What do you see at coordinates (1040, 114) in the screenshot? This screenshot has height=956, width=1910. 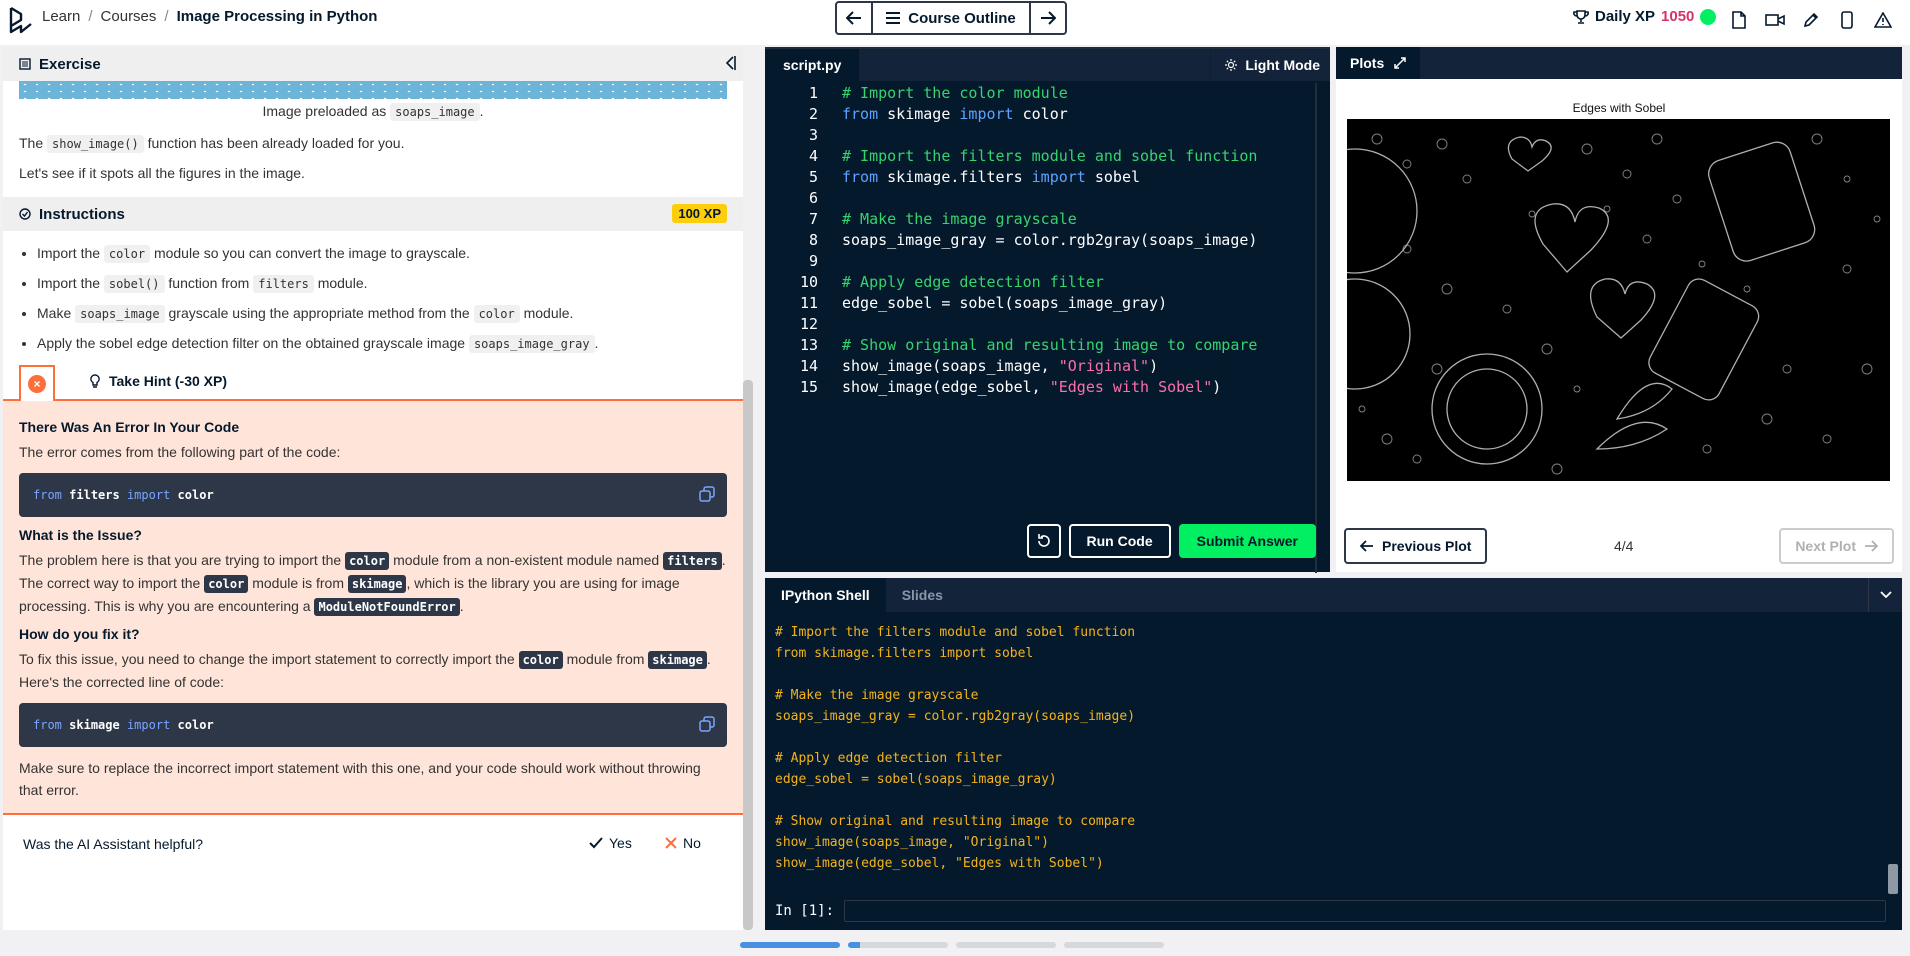 I see `code-line: 2 from skimage import color` at bounding box center [1040, 114].